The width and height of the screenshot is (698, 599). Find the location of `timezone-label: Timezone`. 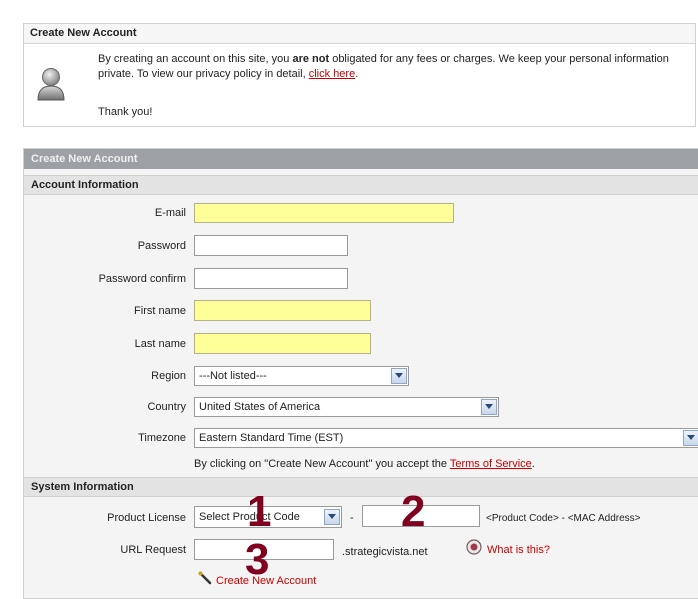

timezone-label: Timezone is located at coordinates (162, 438).